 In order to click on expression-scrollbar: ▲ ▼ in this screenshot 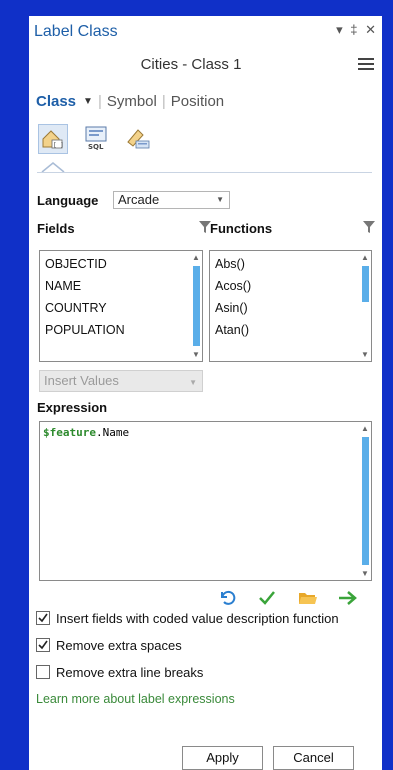, I will do `click(365, 501)`.